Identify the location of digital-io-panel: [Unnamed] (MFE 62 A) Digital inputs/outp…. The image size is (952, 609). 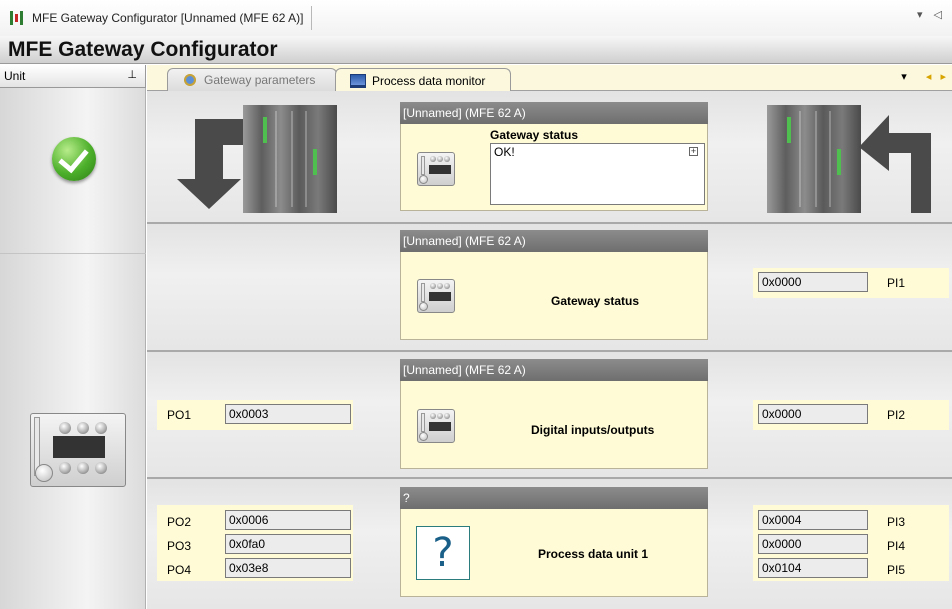
(554, 414).